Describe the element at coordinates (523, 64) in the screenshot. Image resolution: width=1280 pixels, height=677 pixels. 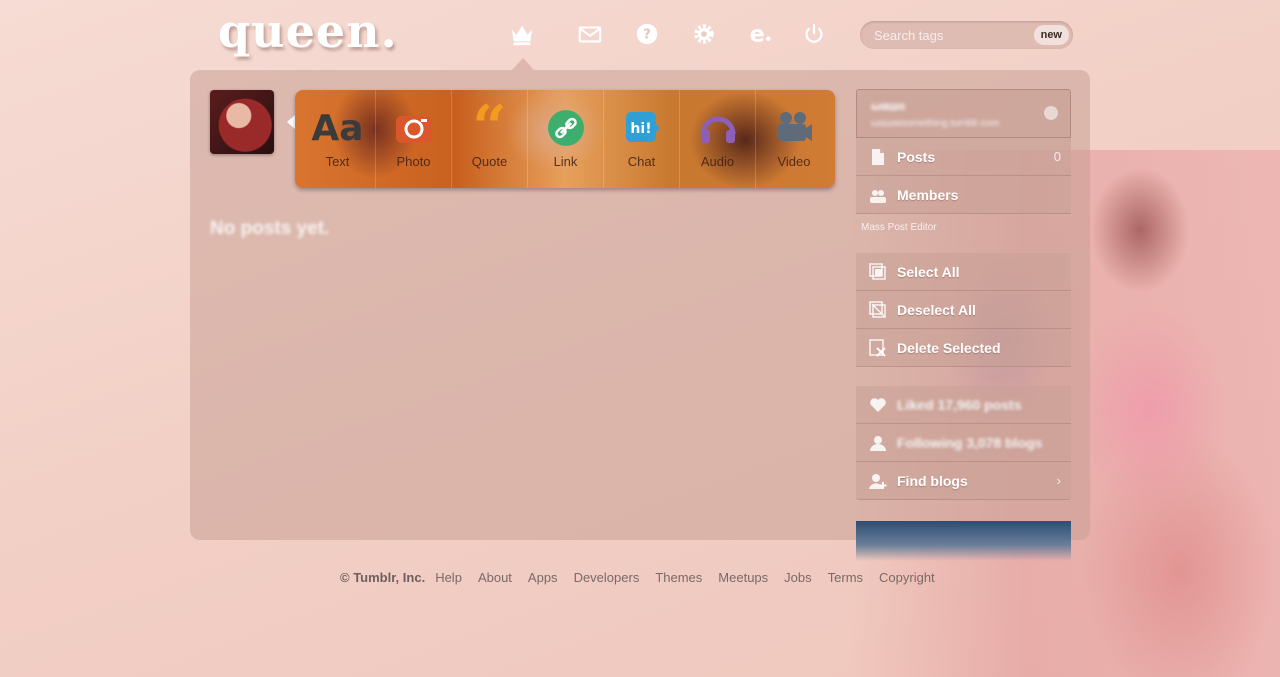
I see `nav-caret` at that location.